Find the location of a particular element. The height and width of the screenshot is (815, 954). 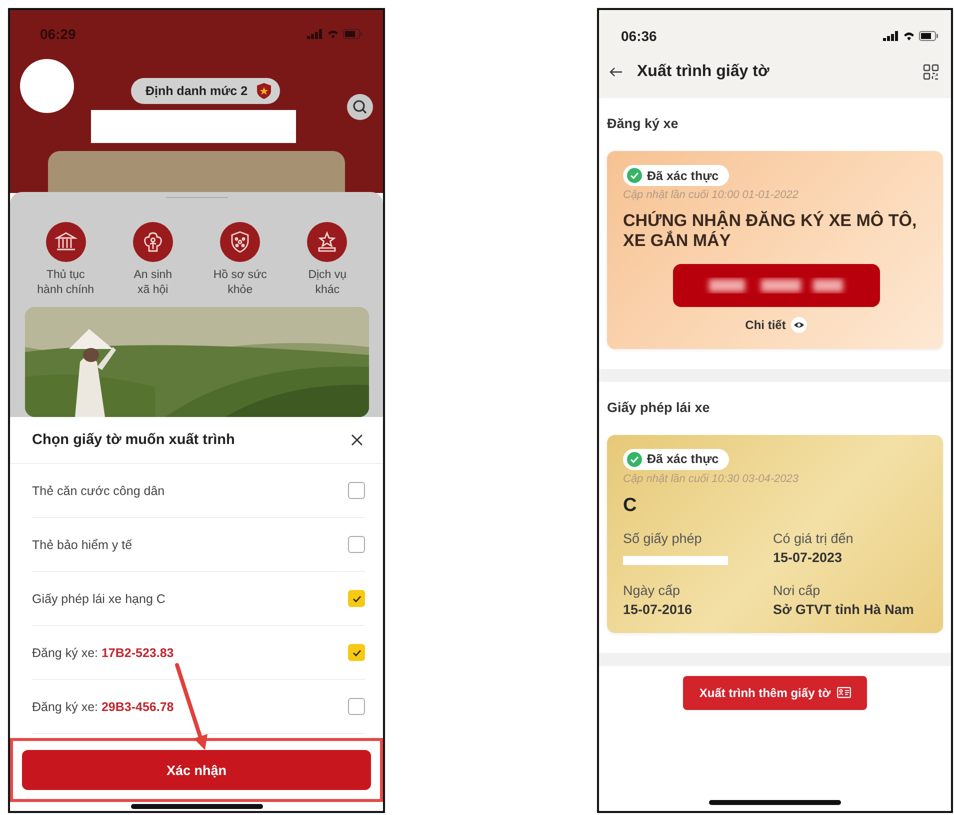

document-option: Thẻ bảo hiểm y tế is located at coordinates (82, 545).